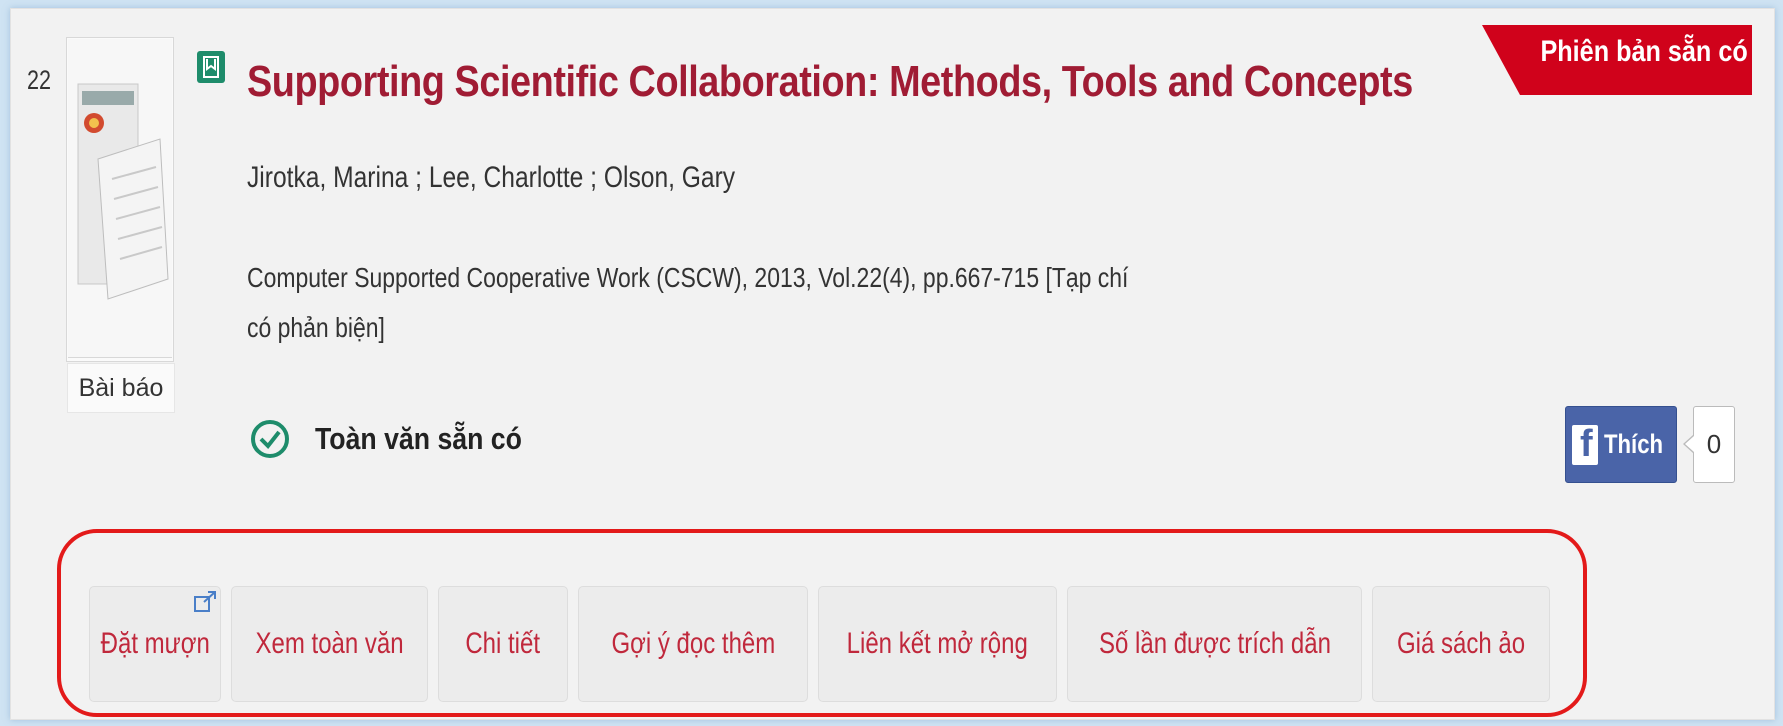  Describe the element at coordinates (121, 388) in the screenshot. I see `resource-type-label: Bài báo` at that location.